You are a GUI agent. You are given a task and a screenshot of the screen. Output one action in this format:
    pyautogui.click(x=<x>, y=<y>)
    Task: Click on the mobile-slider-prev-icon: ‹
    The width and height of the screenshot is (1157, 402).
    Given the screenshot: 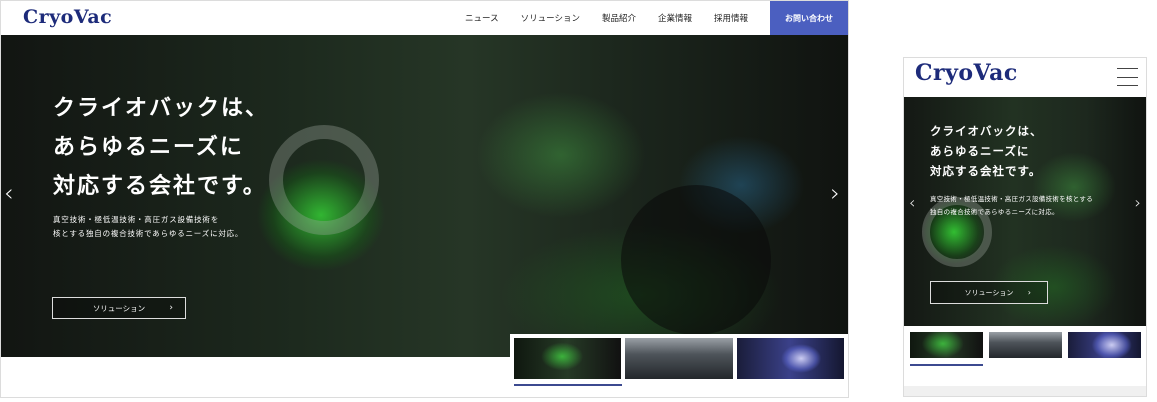 What is the action you would take?
    pyautogui.click(x=912, y=202)
    